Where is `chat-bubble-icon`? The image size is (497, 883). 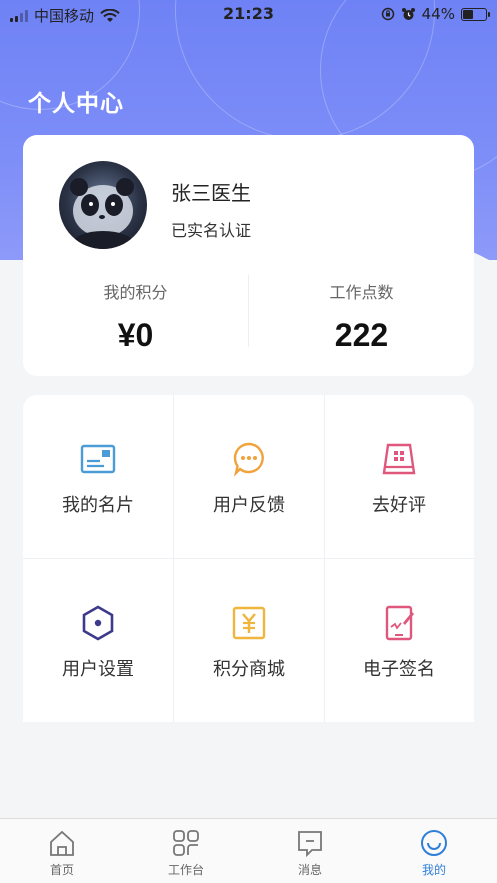
chat-bubble-icon is located at coordinates (249, 459).